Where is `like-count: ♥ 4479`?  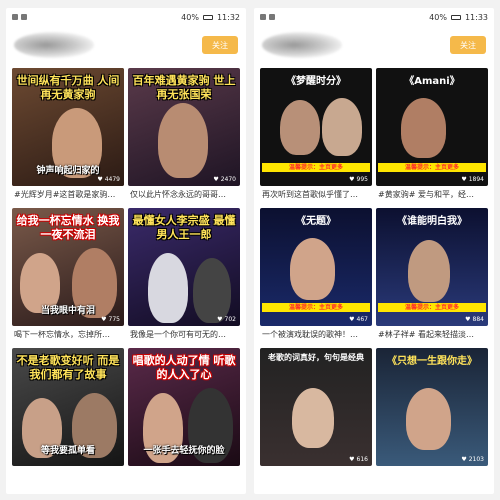 like-count: ♥ 4479 is located at coordinates (108, 179).